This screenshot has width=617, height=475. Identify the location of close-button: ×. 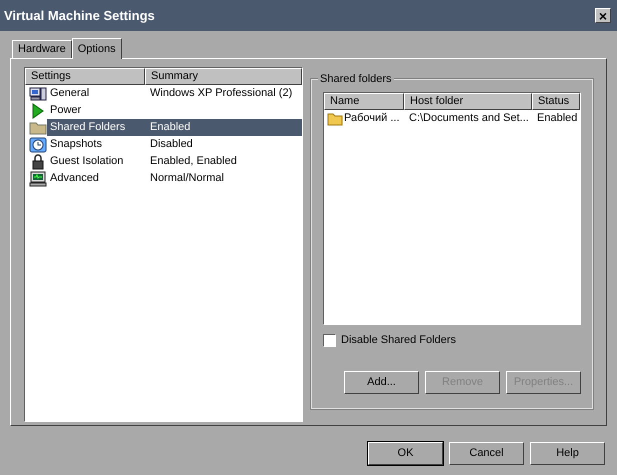
(603, 15).